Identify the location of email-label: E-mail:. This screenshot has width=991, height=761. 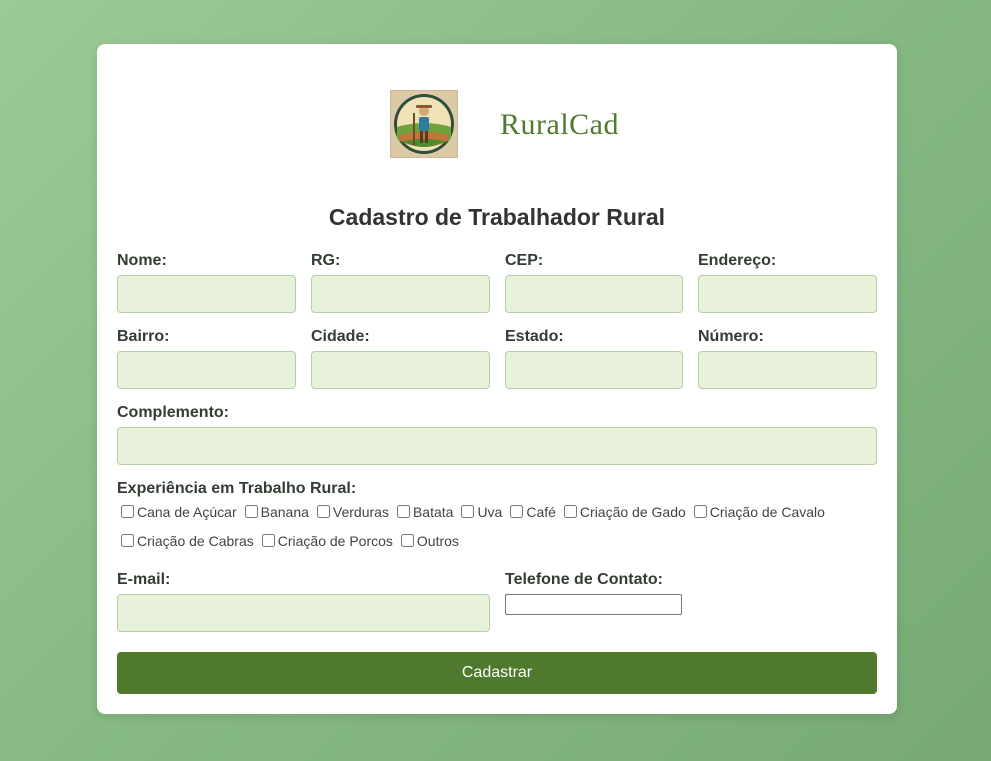
(144, 579).